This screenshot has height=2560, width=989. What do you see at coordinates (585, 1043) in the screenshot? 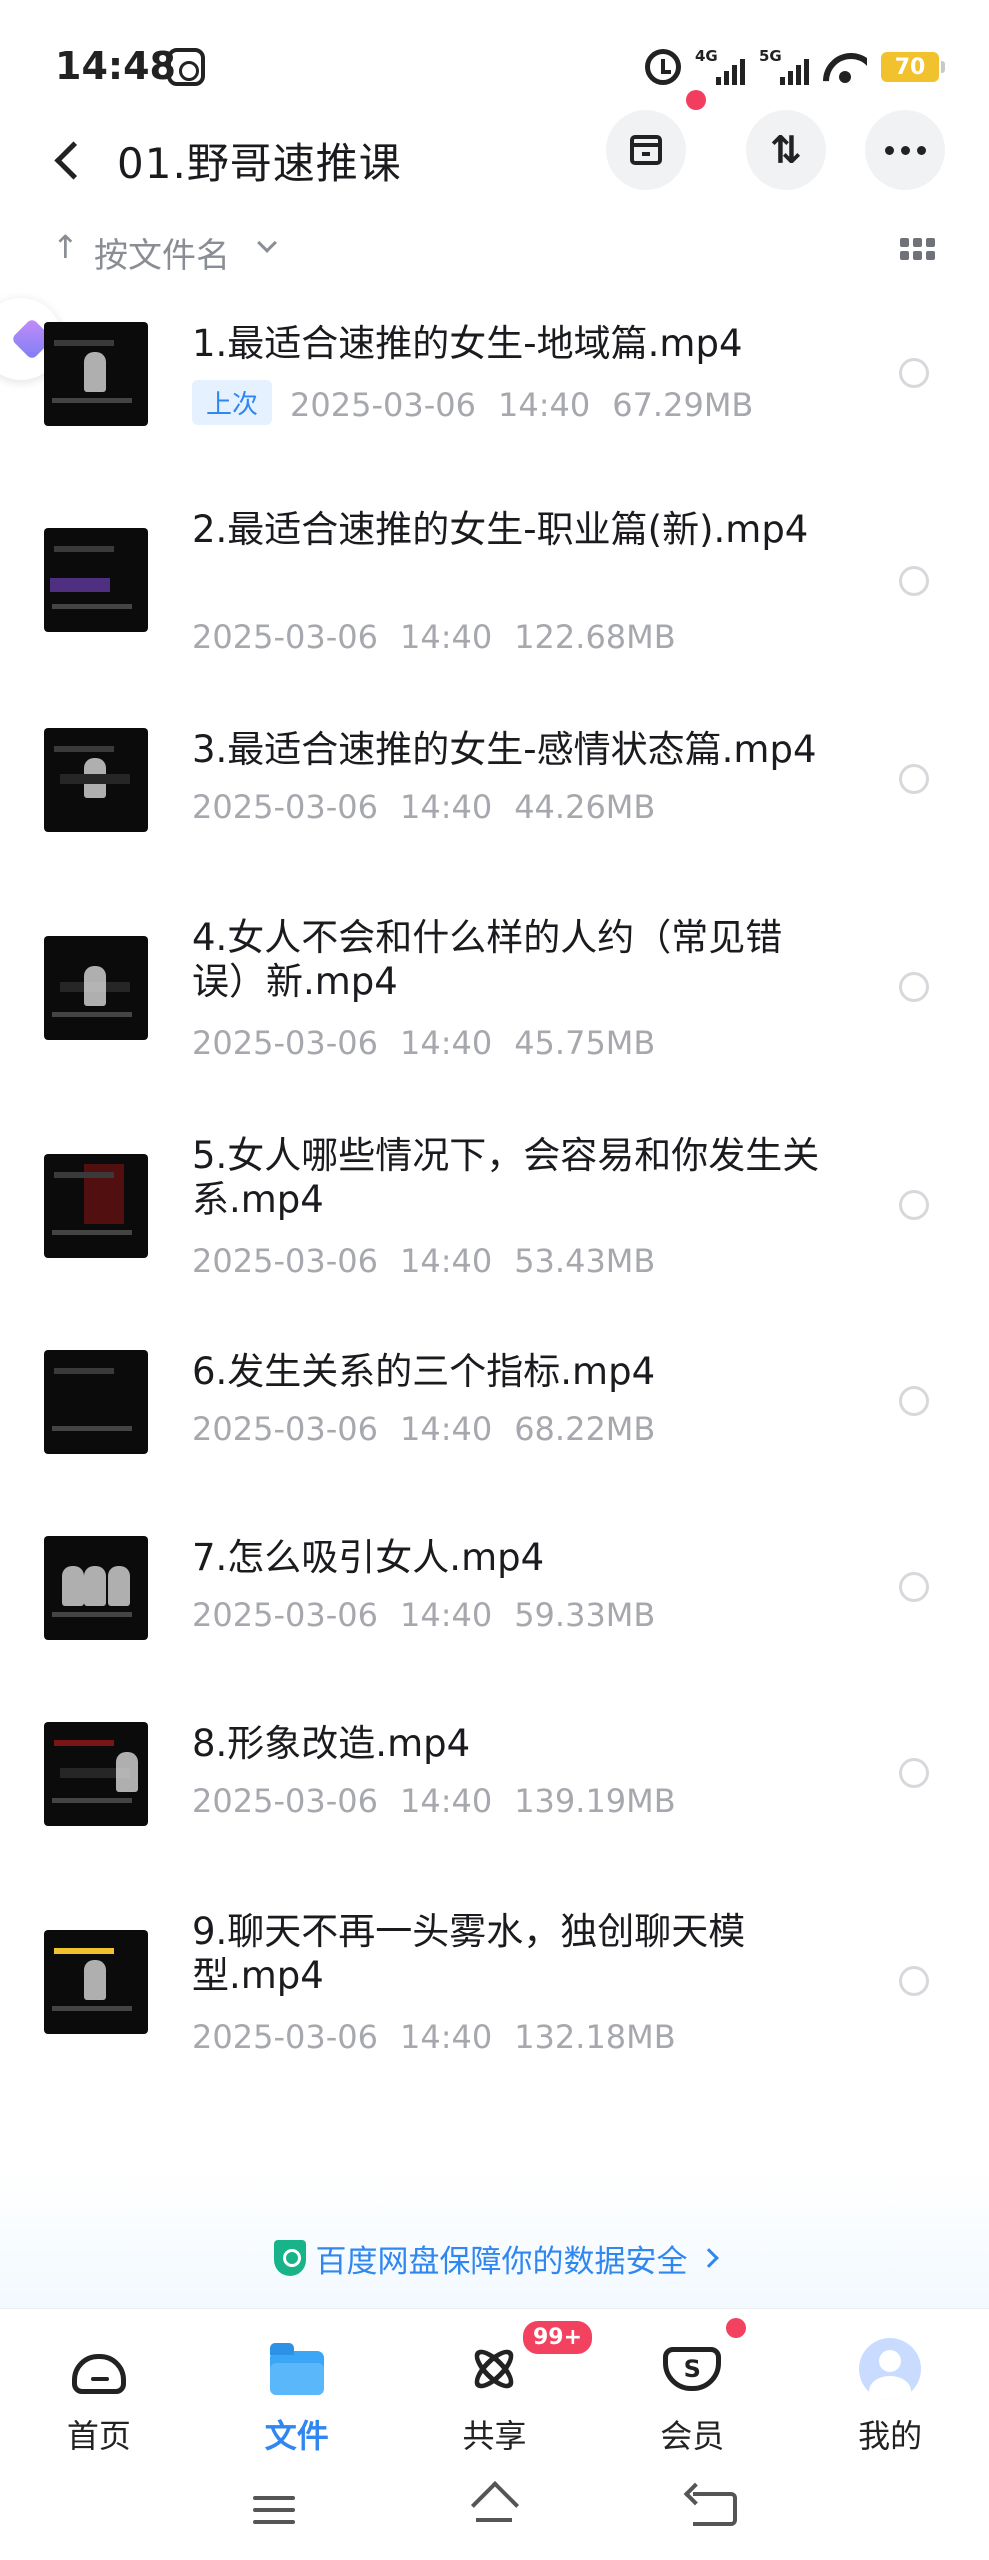
I see `file-size: 45.75MB` at bounding box center [585, 1043].